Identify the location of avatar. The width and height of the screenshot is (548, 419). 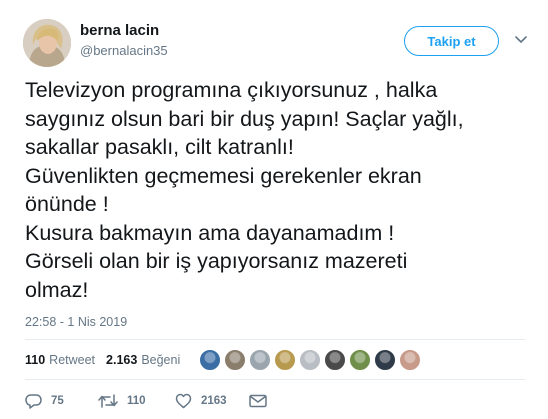
(47, 43).